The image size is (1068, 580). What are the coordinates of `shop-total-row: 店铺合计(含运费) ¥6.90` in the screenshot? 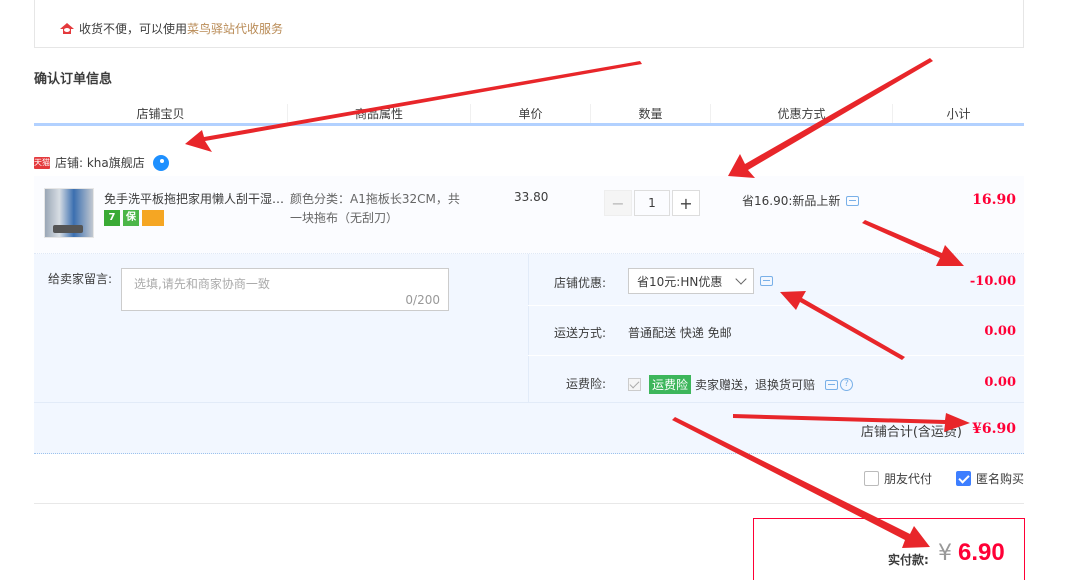 It's located at (529, 428).